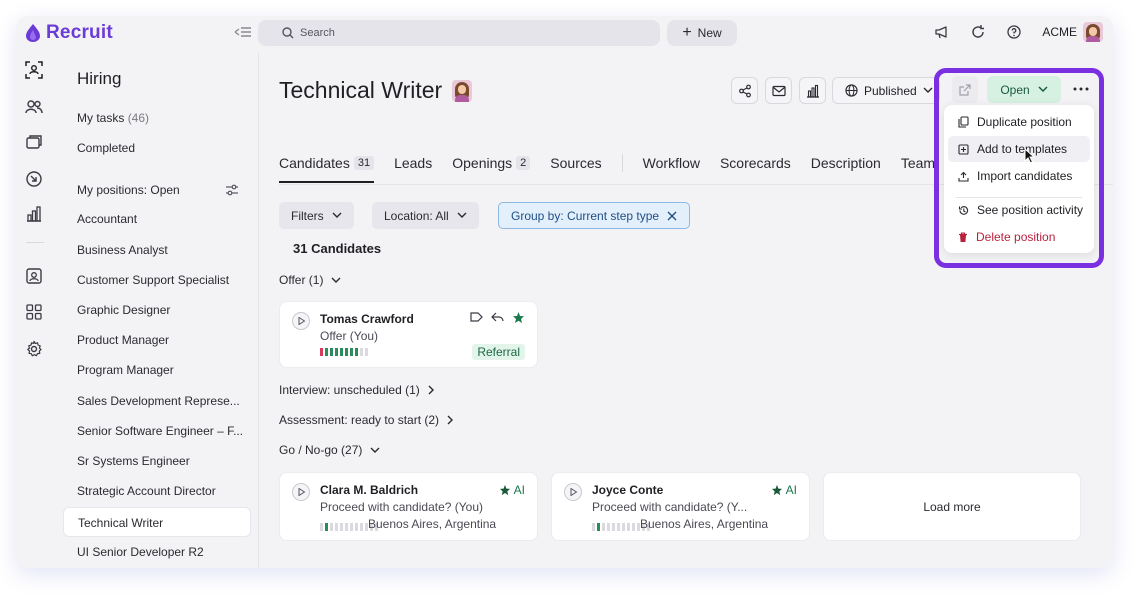 This screenshot has width=1142, height=610. Describe the element at coordinates (918, 163) in the screenshot. I see `tab-team: Team` at that location.